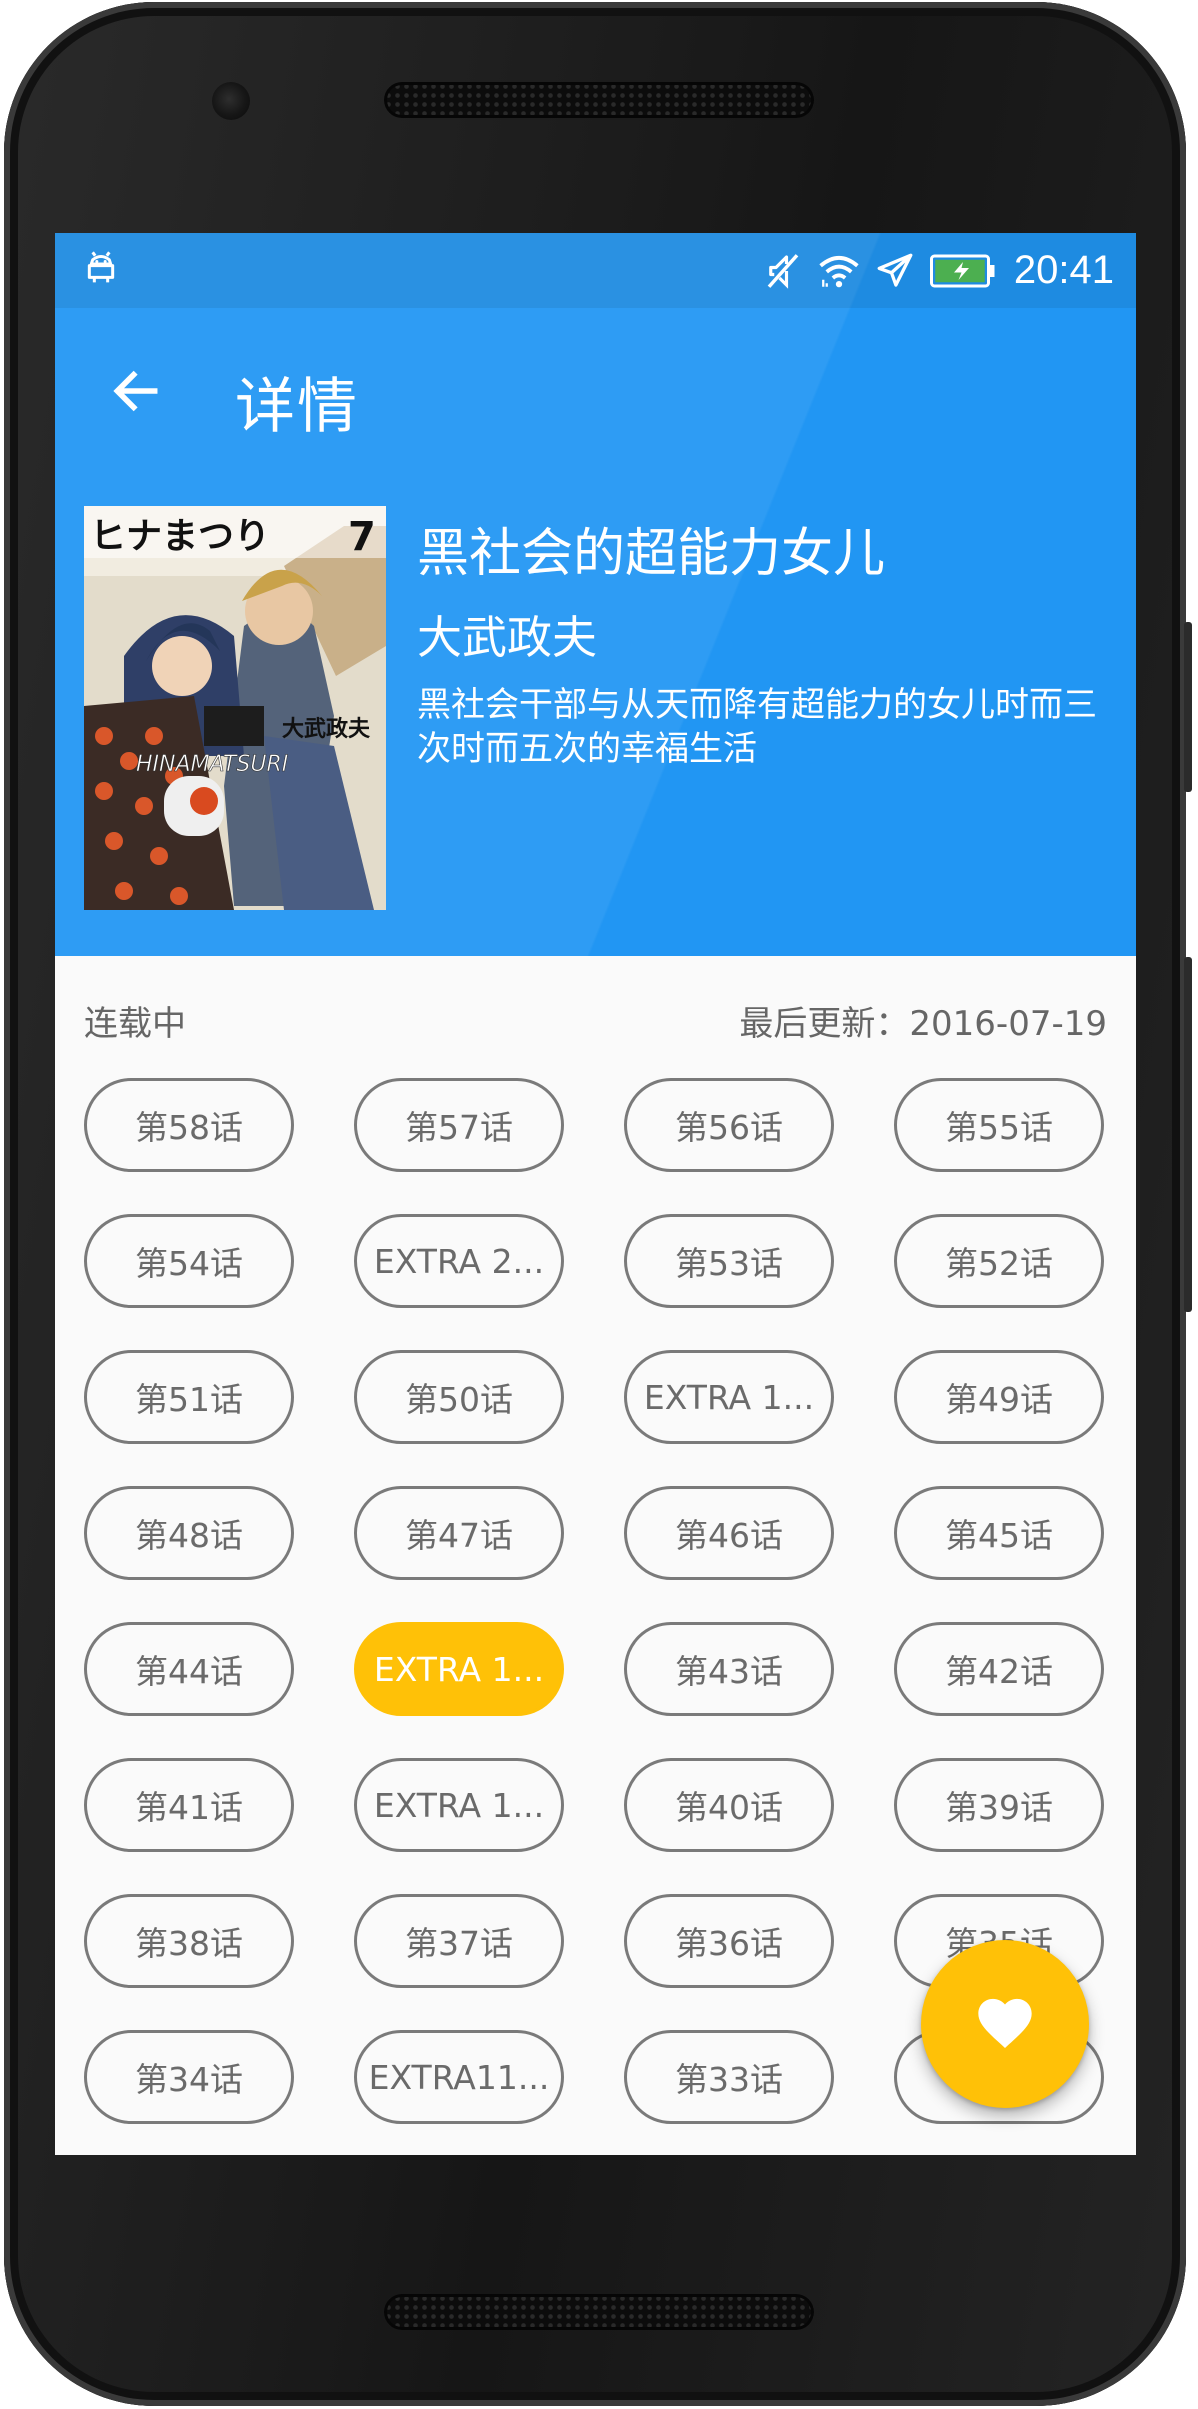 The height and width of the screenshot is (2409, 1198). What do you see at coordinates (595, 1017) in the screenshot?
I see `status-row: 连载中 最后更新：2016-07-19` at bounding box center [595, 1017].